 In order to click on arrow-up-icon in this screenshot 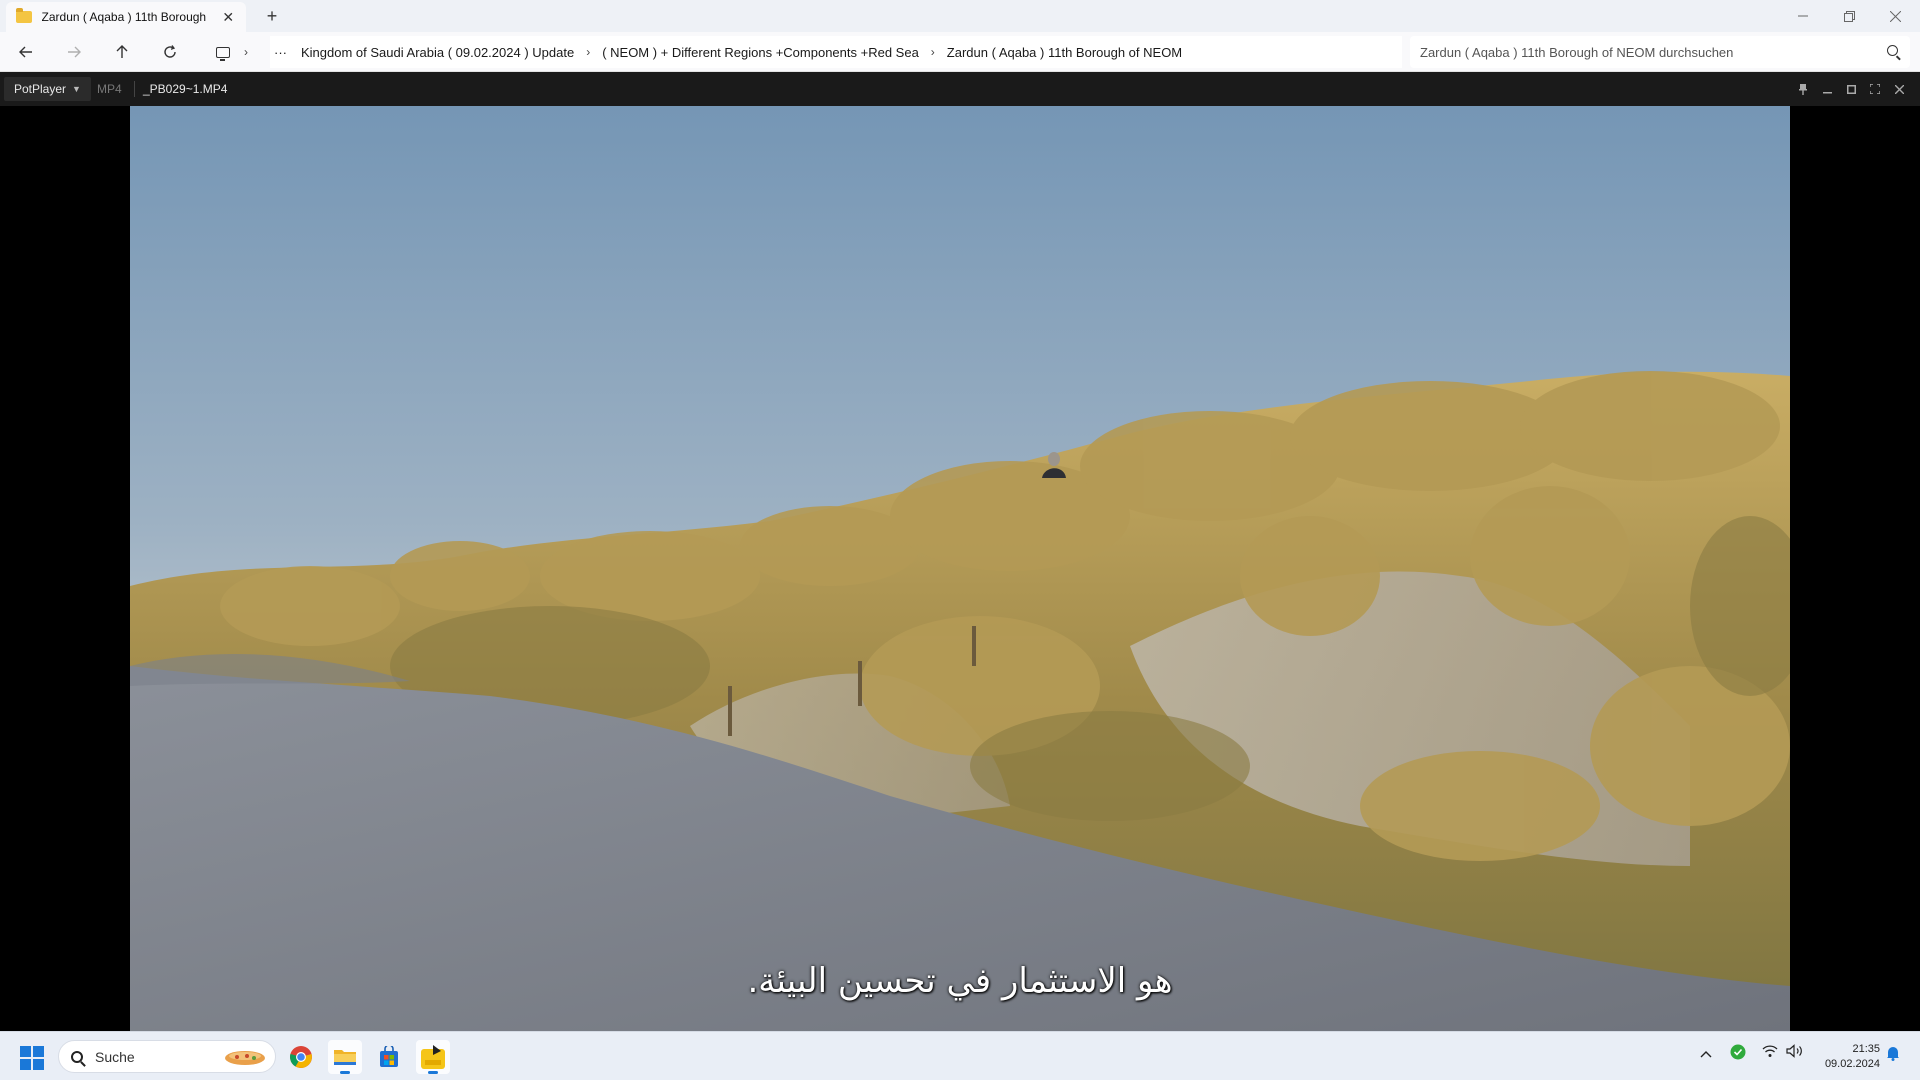, I will do `click(122, 51)`.